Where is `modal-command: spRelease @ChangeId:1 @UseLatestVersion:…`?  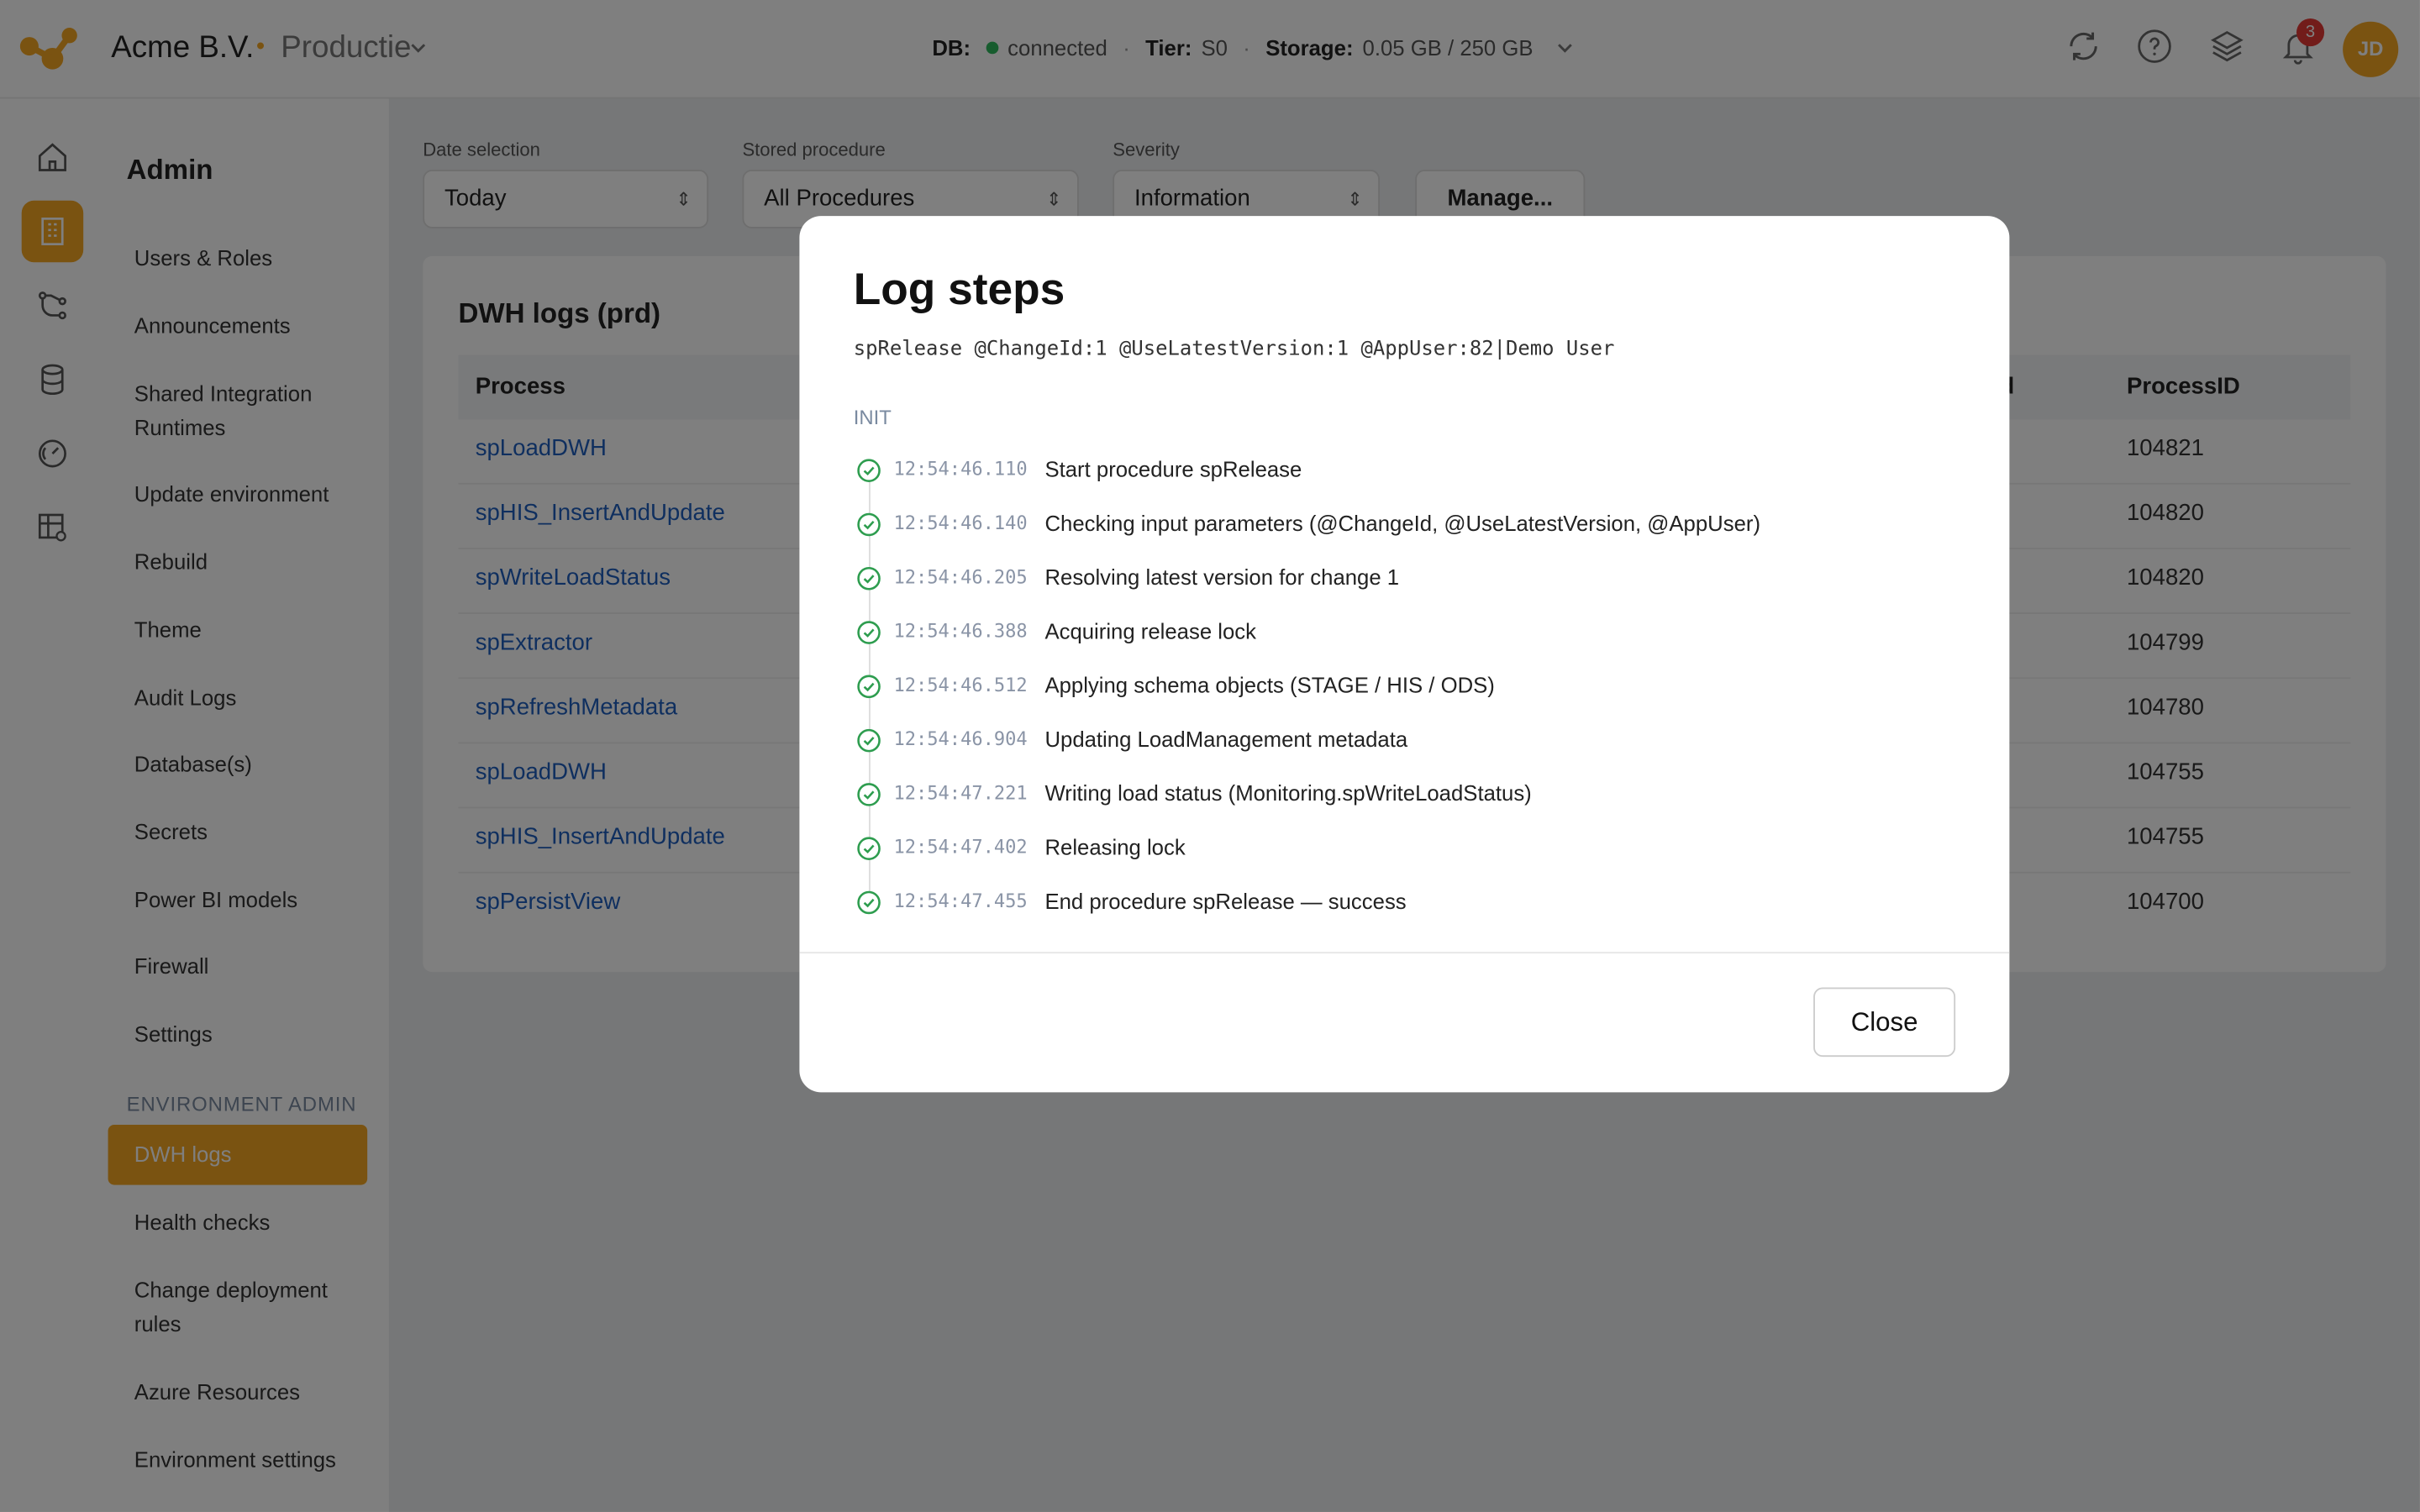
modal-command: spRelease @ChangeId:1 @UseLatestVersion:… is located at coordinates (1234, 349).